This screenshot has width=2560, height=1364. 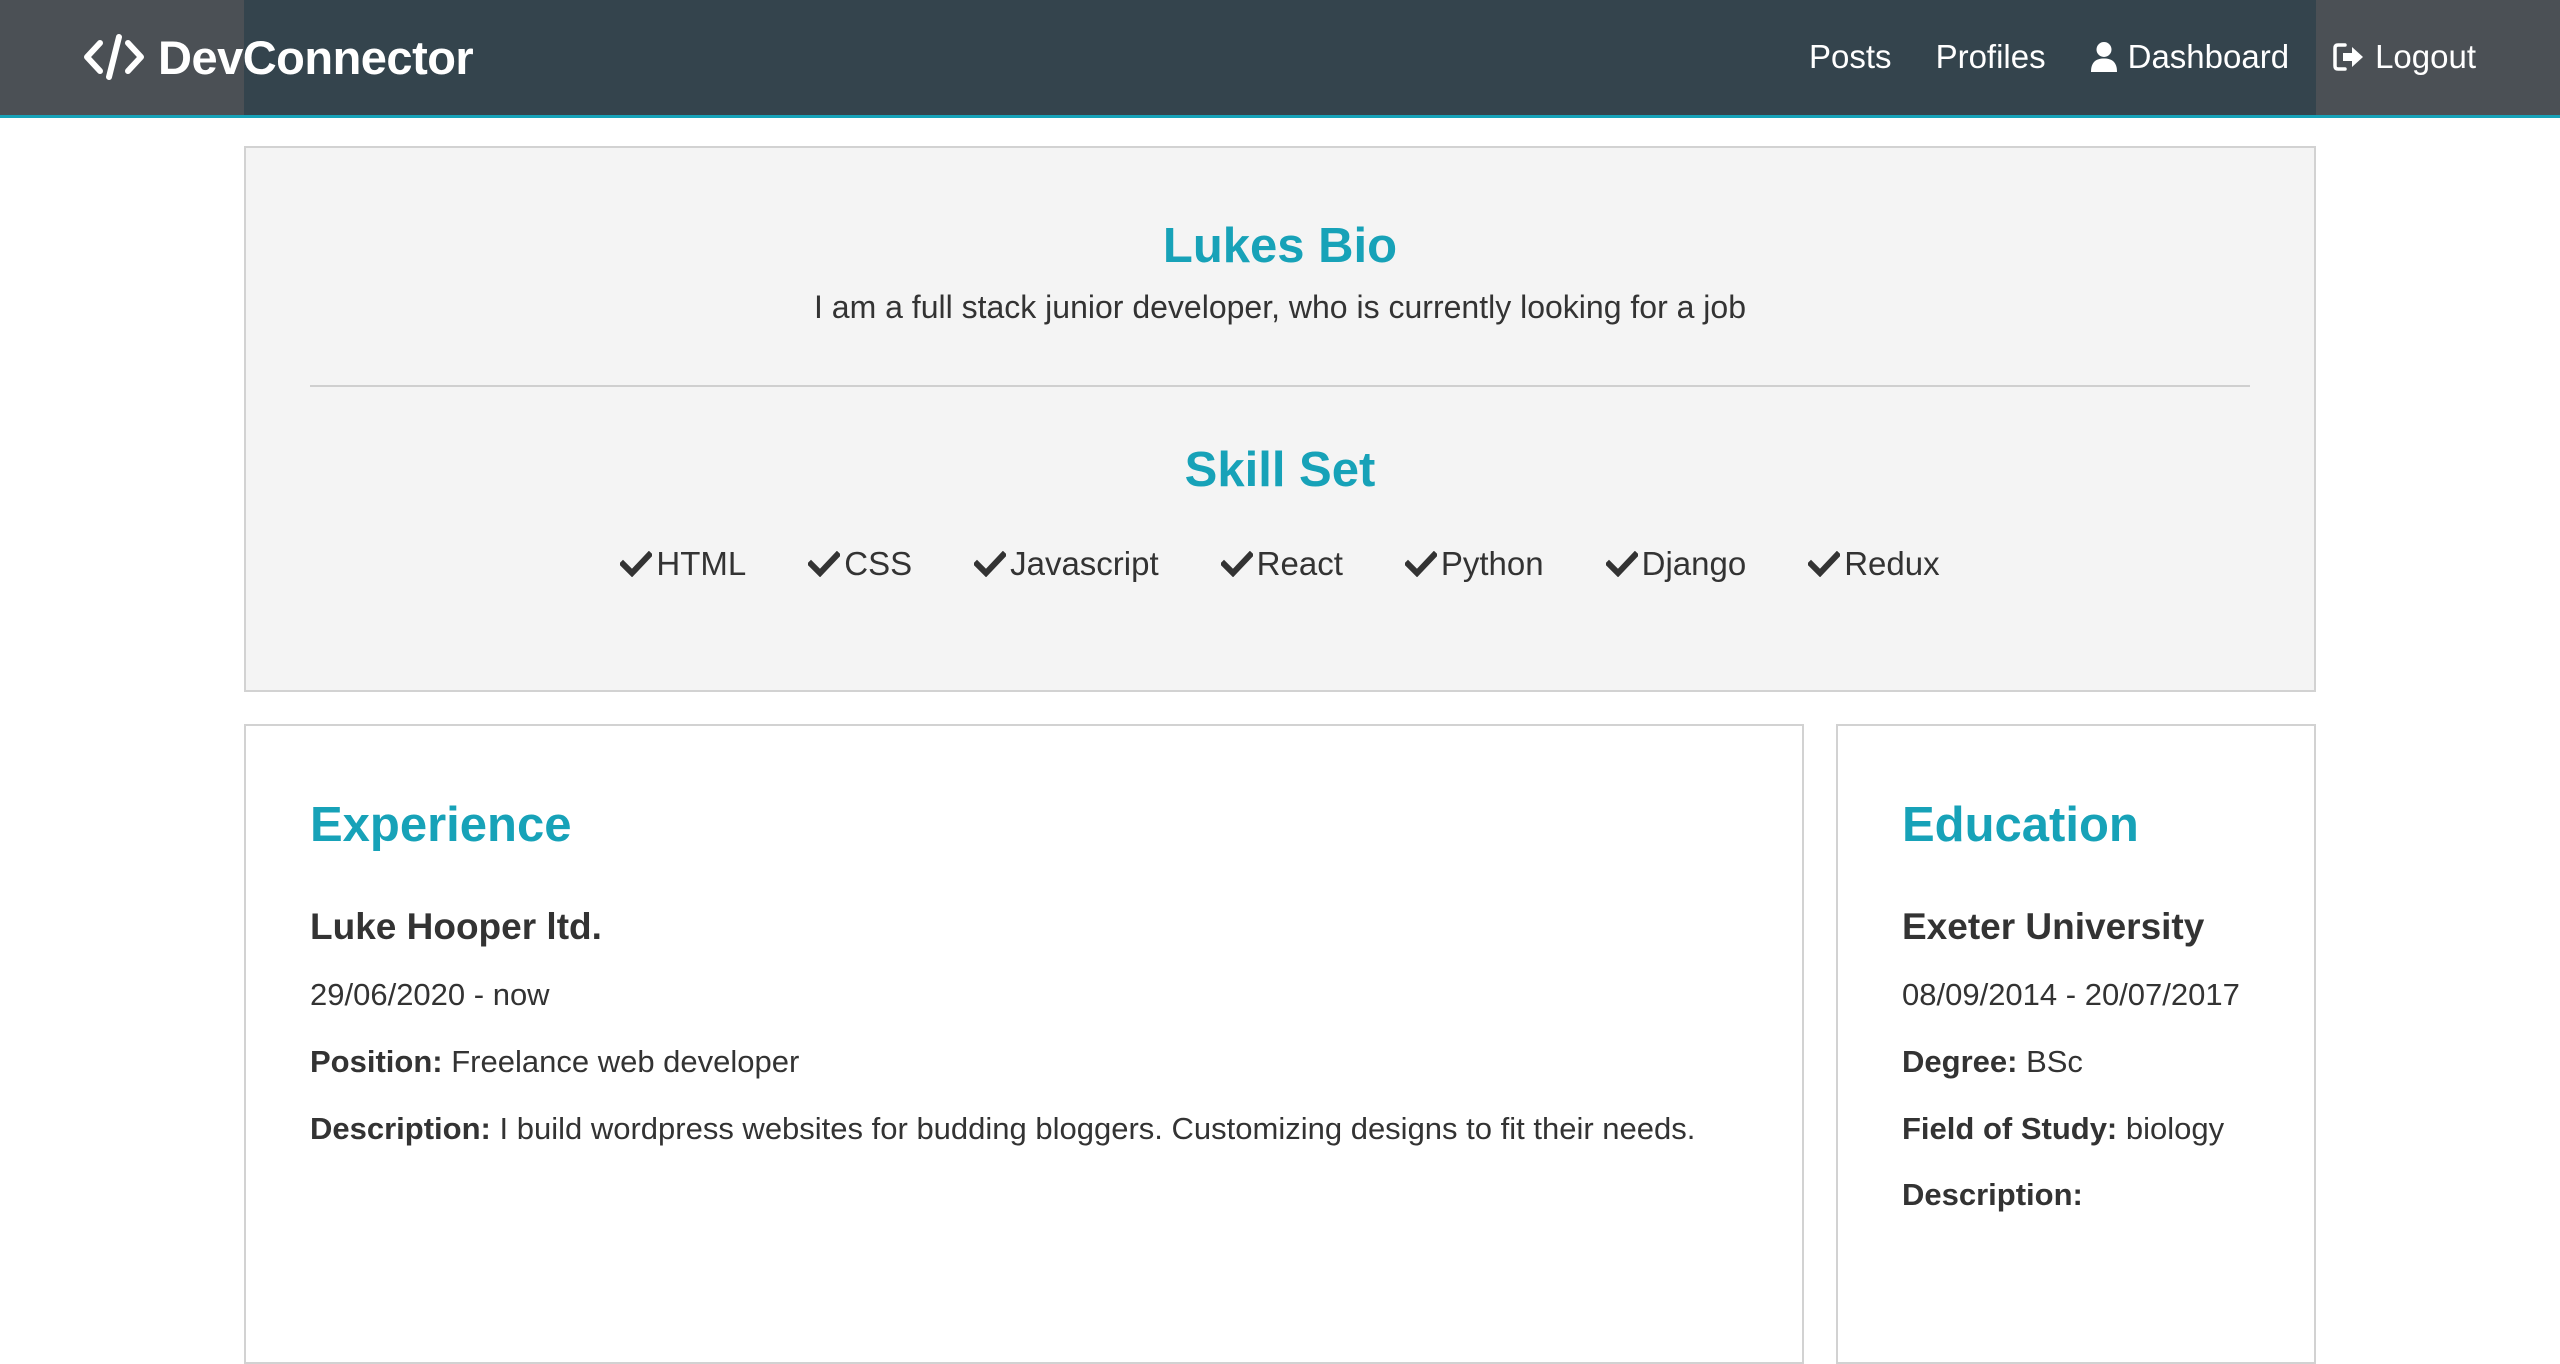 I want to click on experience-position: Position: Freelance web developer, so click(x=554, y=1061).